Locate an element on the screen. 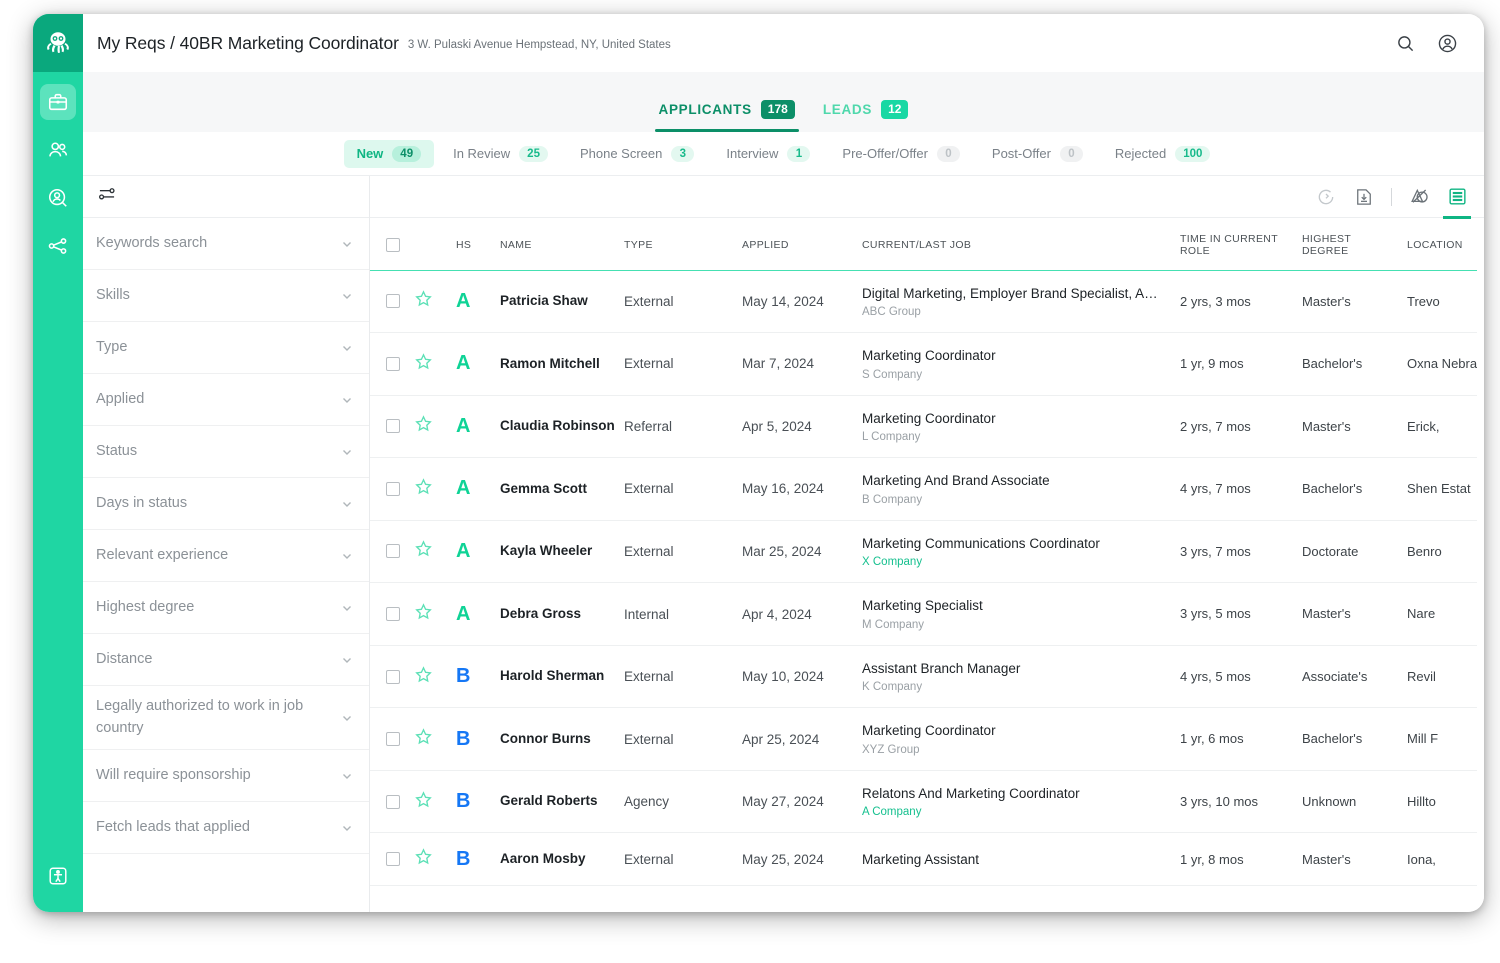 The height and width of the screenshot is (963, 1500). filter-fetch-leads-that-applied: Fetch leads that applied is located at coordinates (226, 828).